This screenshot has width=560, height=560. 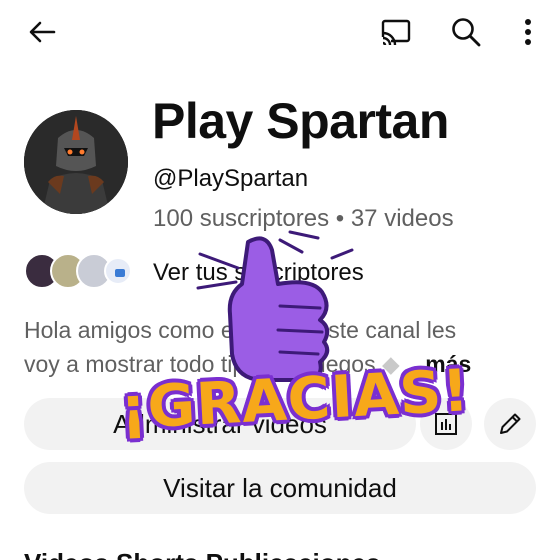 I want to click on cast-icon, so click(x=396, y=32).